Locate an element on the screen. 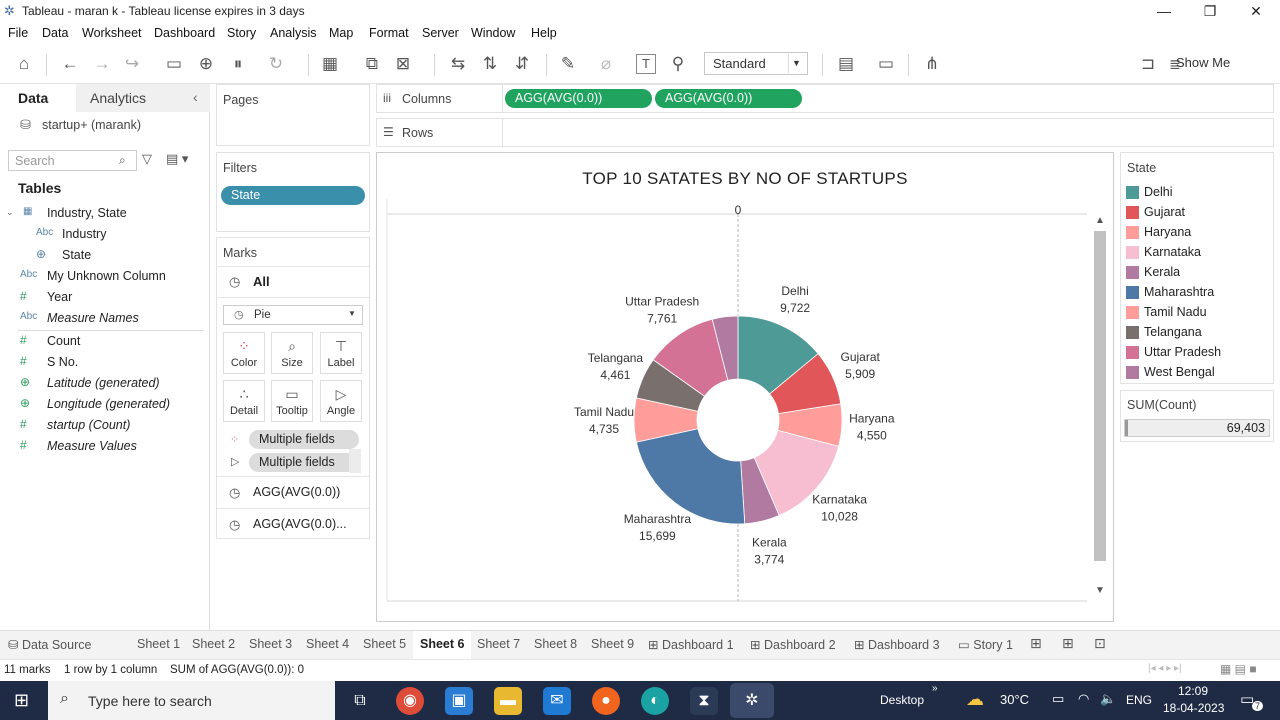  new-worksheet-icon: ⊞ is located at coordinates (1036, 643).